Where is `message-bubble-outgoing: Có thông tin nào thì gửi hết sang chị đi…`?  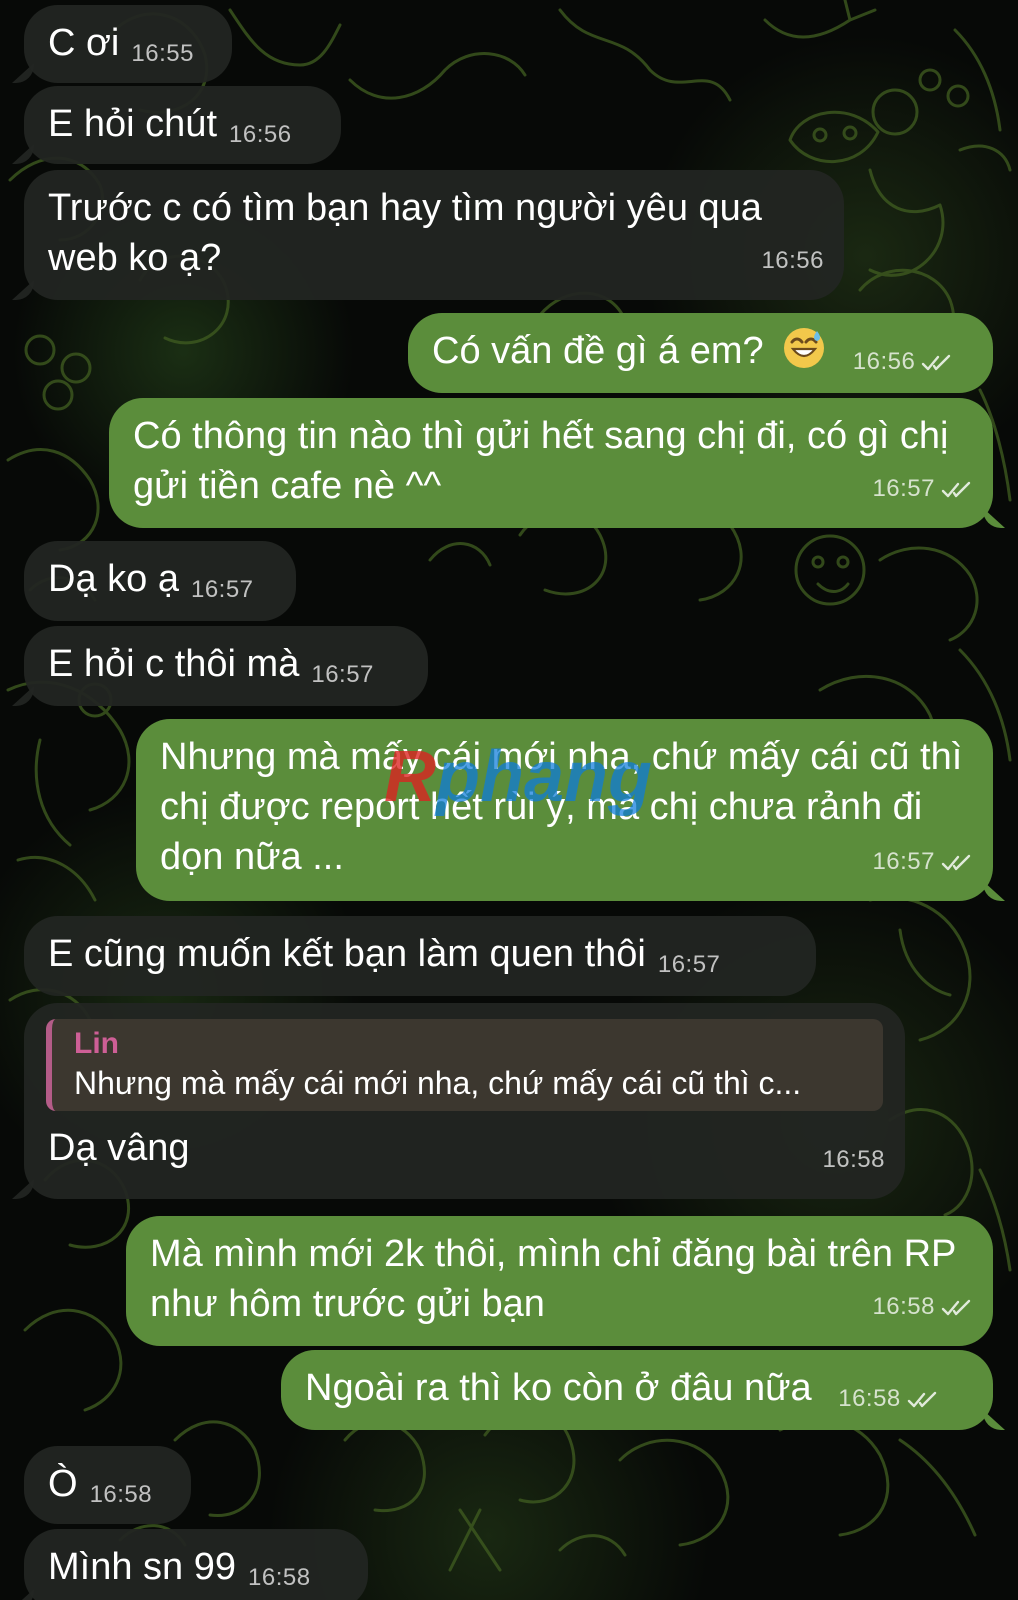 message-bubble-outgoing: Có thông tin nào thì gửi hết sang chị đi… is located at coordinates (551, 463).